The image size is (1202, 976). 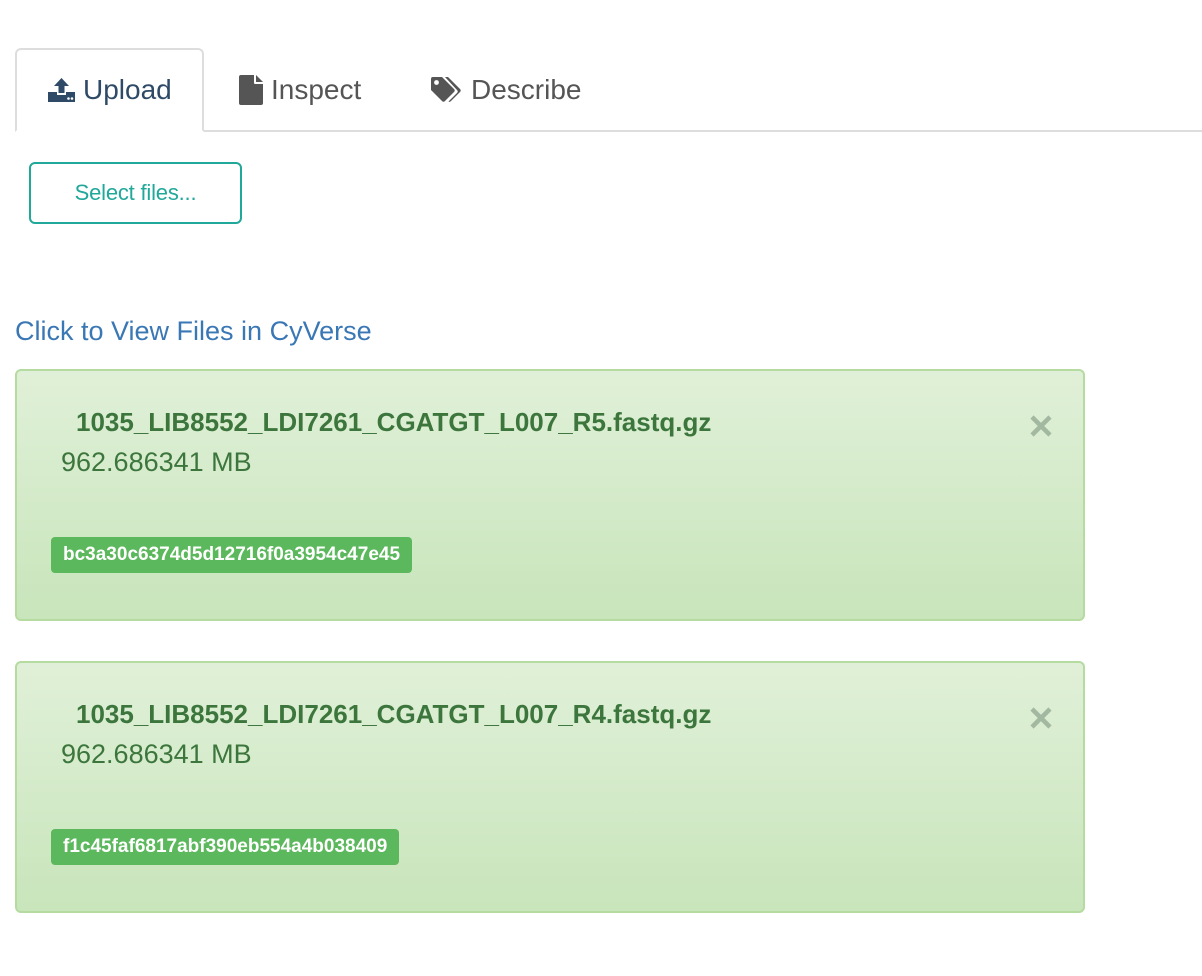 I want to click on checksum-badge: f1c45faf6817abf390eb554a4b038409, so click(x=225, y=847).